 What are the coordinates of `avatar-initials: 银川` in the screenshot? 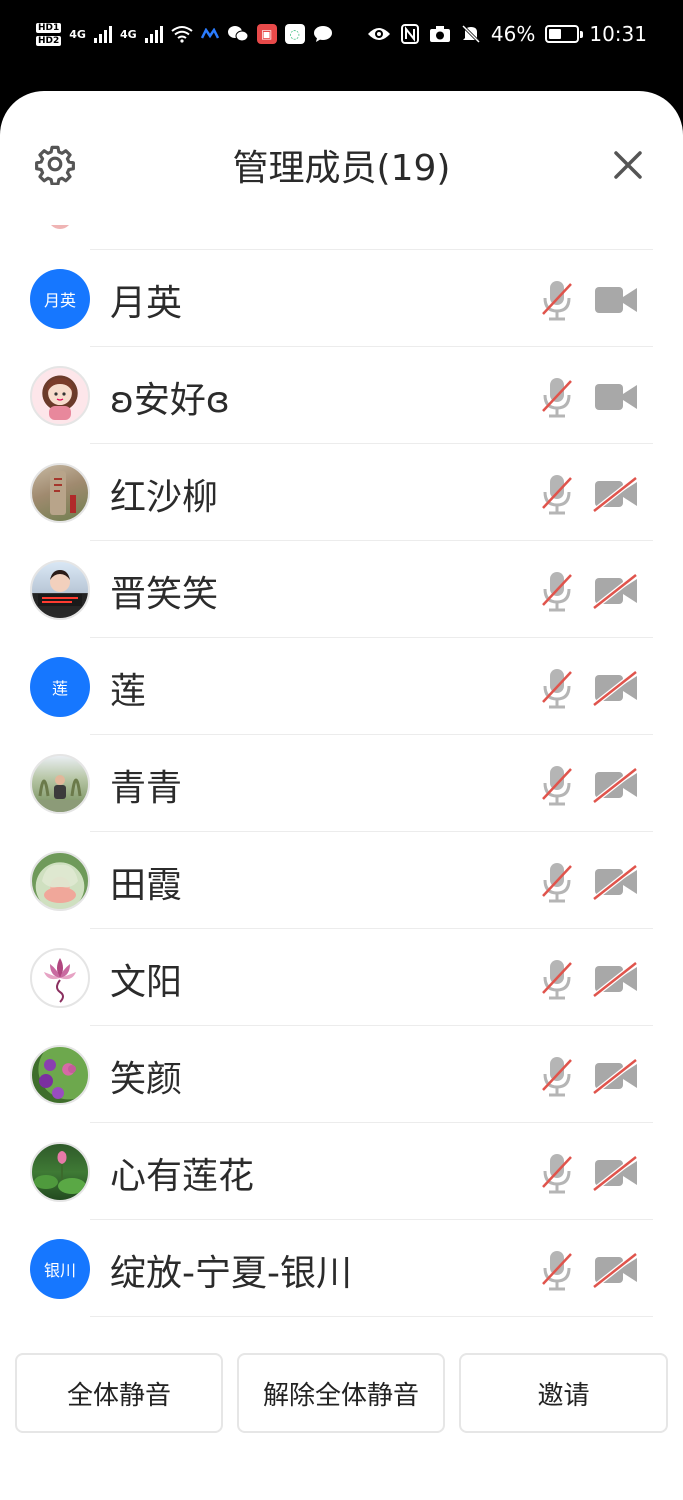 It's located at (59, 1270).